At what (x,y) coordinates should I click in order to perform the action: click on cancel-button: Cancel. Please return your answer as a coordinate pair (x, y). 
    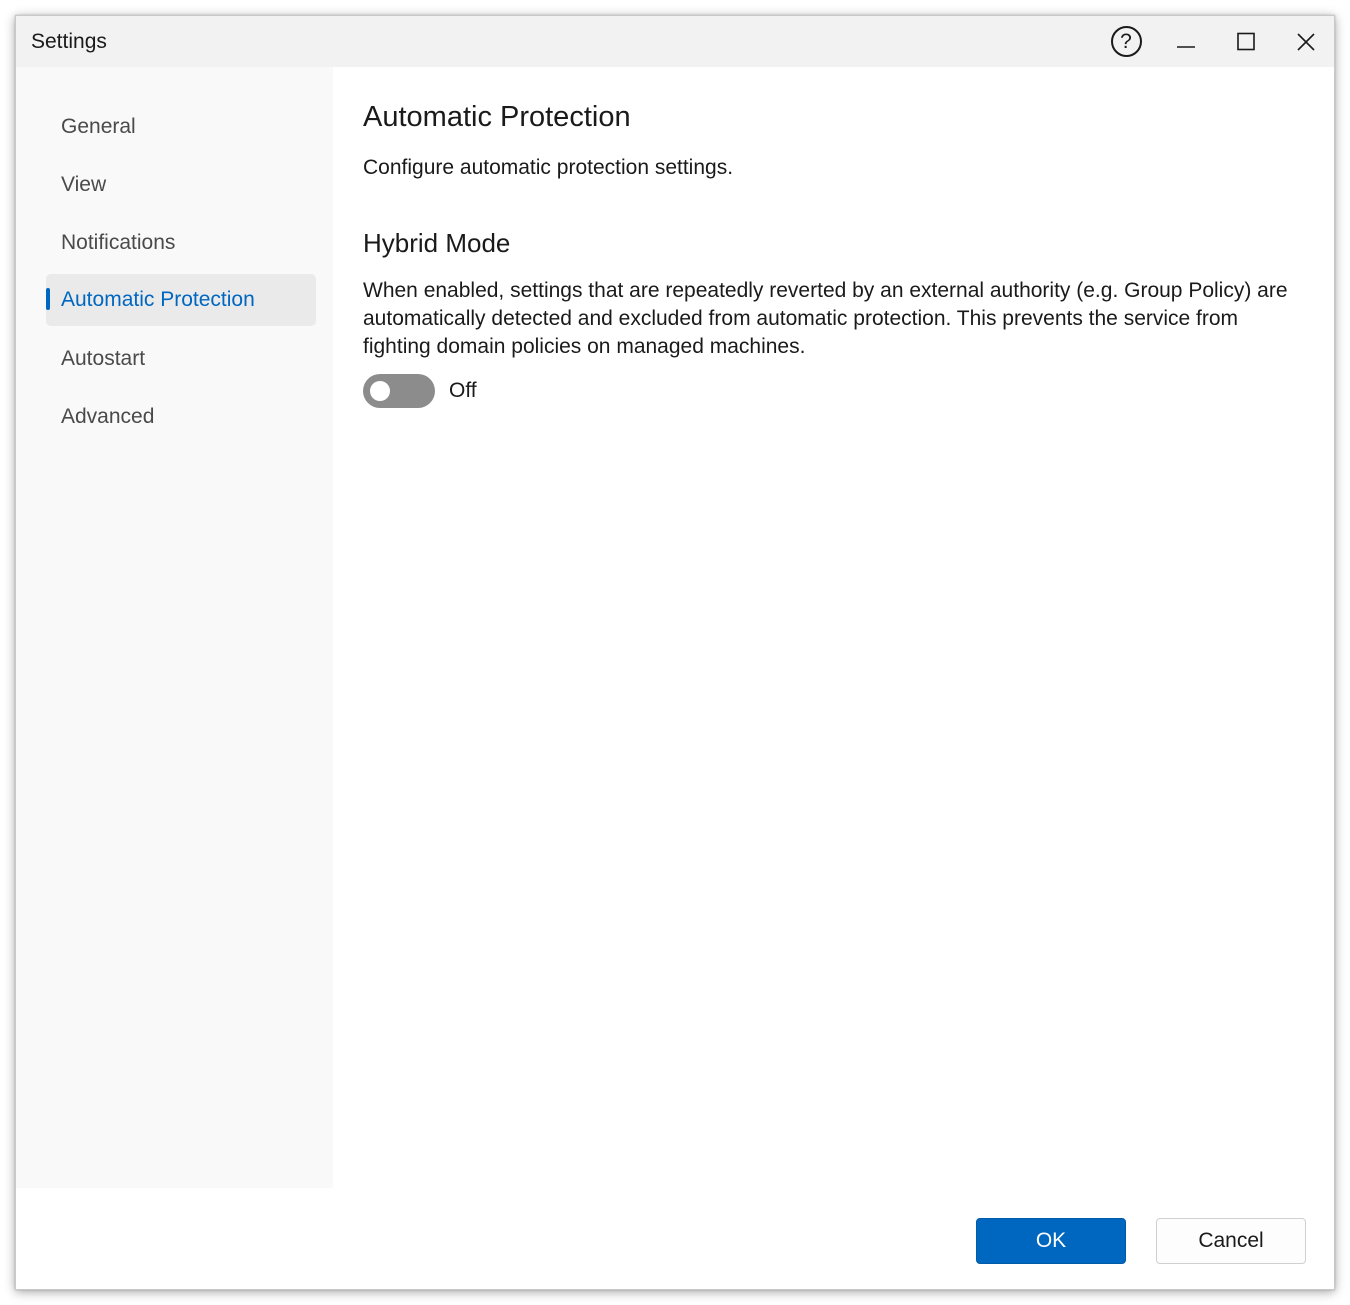
    Looking at the image, I should click on (1231, 1241).